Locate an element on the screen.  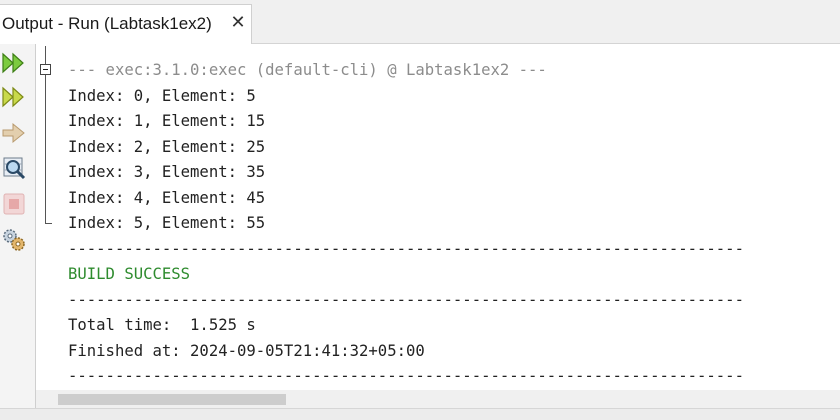
collapse-icon is located at coordinates (45, 69).